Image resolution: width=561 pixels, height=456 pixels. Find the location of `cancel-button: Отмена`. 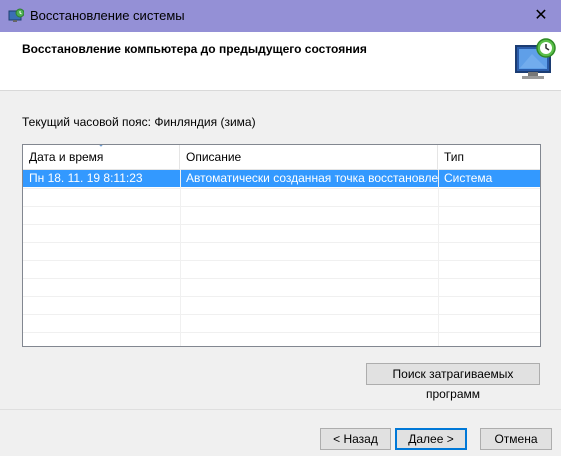

cancel-button: Отмена is located at coordinates (516, 439).